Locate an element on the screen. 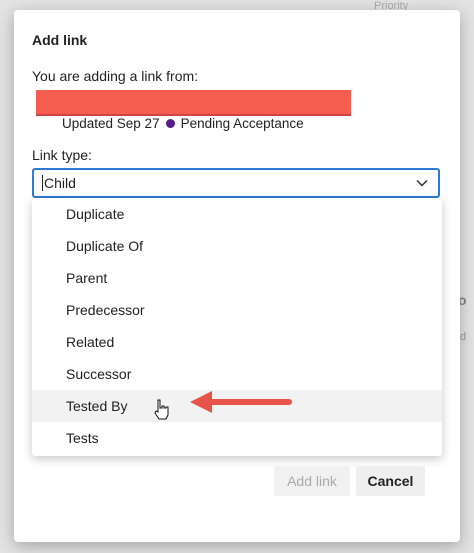 The width and height of the screenshot is (474, 553). hand-pointer-cursor-icon is located at coordinates (161, 409).